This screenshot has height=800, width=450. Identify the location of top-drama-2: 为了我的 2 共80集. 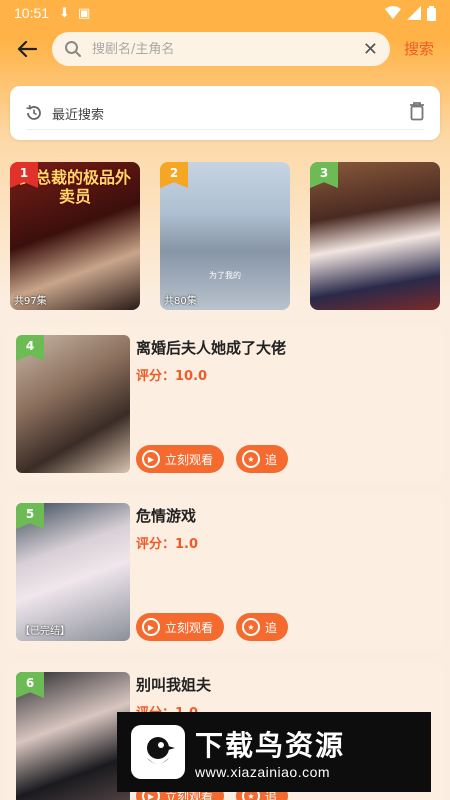
(225, 236).